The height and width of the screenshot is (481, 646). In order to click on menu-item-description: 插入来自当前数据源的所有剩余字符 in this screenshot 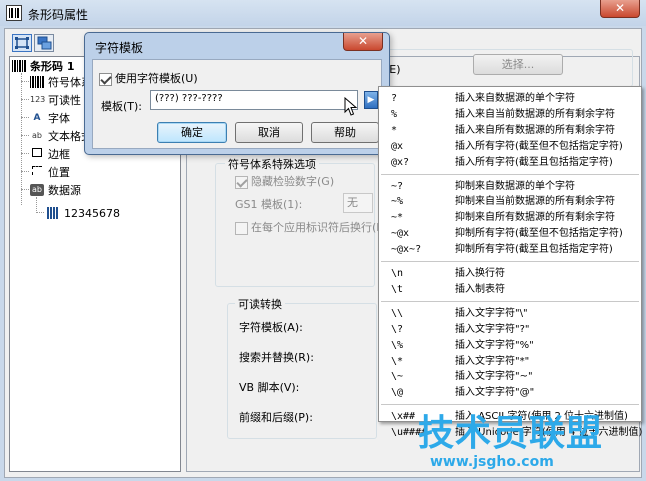, I will do `click(535, 114)`.